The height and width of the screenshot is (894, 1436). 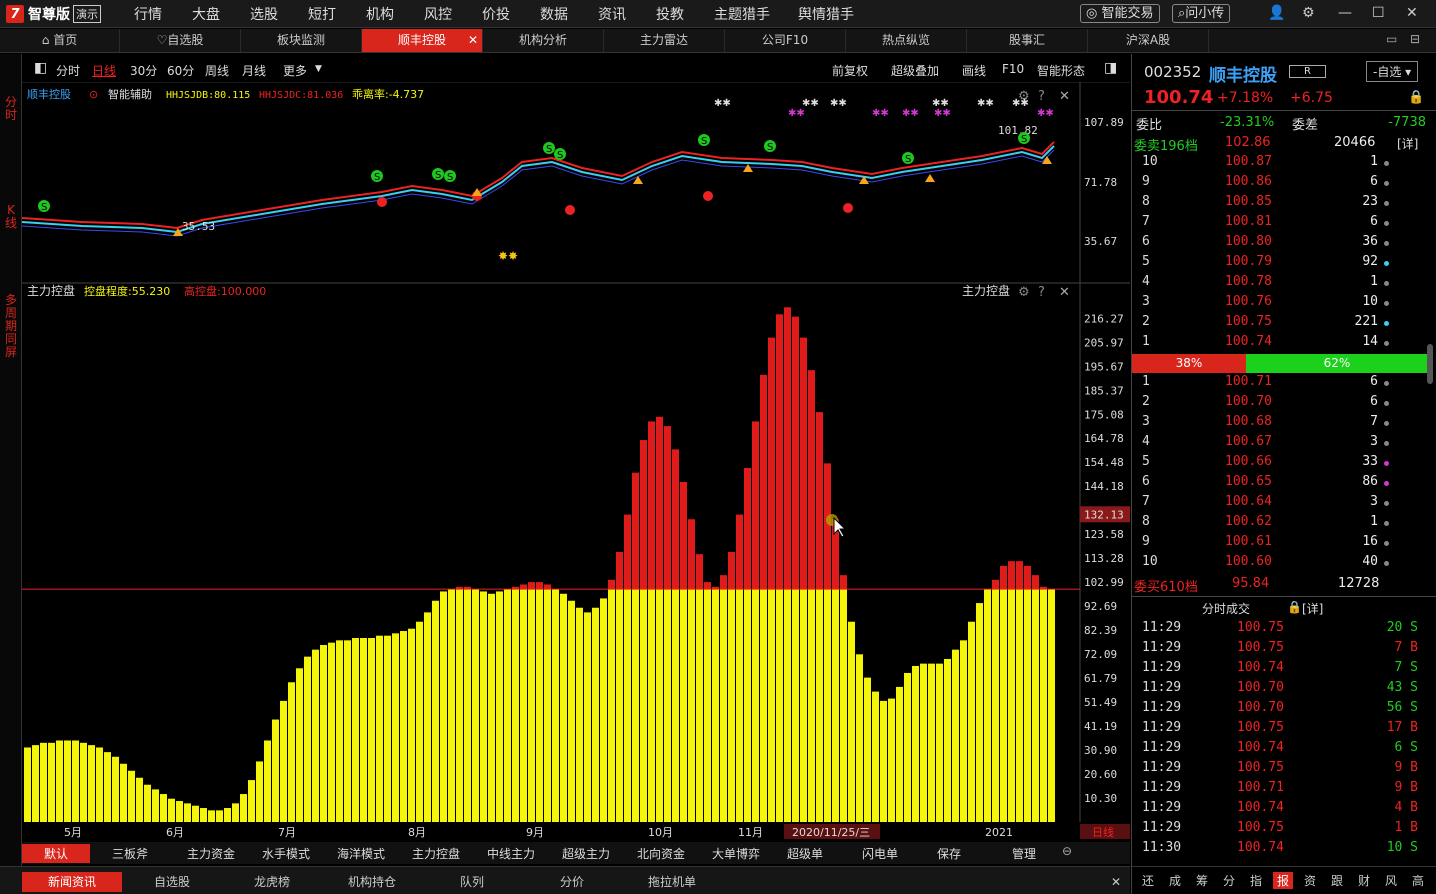 I want to click on menu-2: 选股, so click(x=264, y=14).